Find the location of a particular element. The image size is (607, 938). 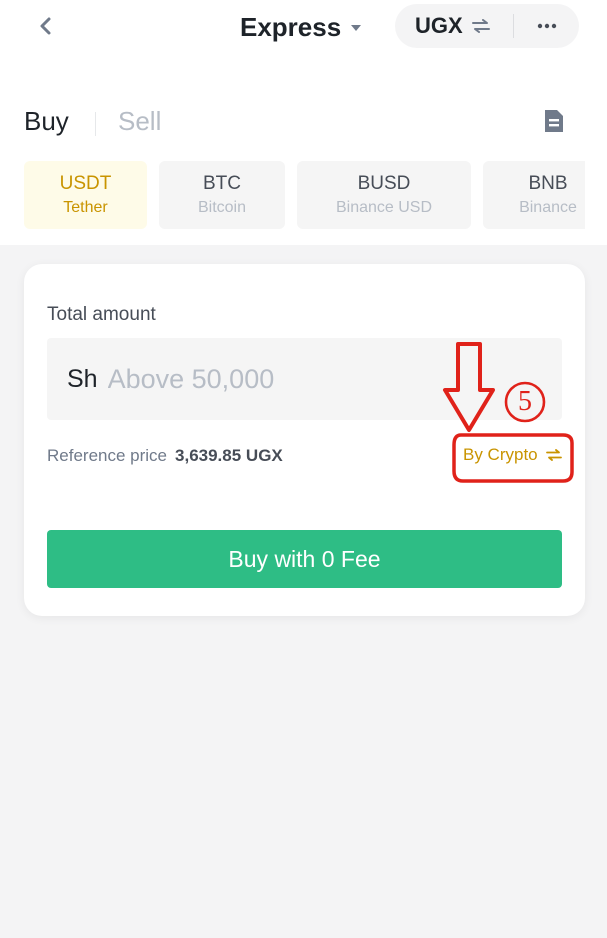

header-pill: UGX is located at coordinates (487, 26).